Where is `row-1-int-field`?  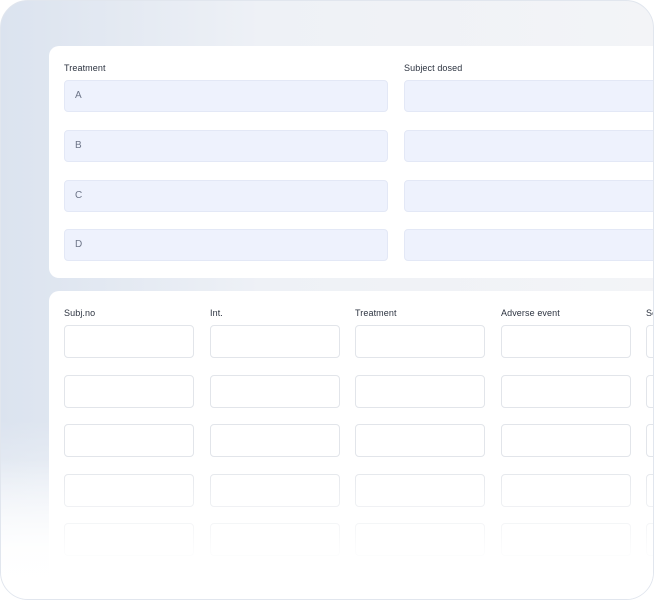 row-1-int-field is located at coordinates (275, 341).